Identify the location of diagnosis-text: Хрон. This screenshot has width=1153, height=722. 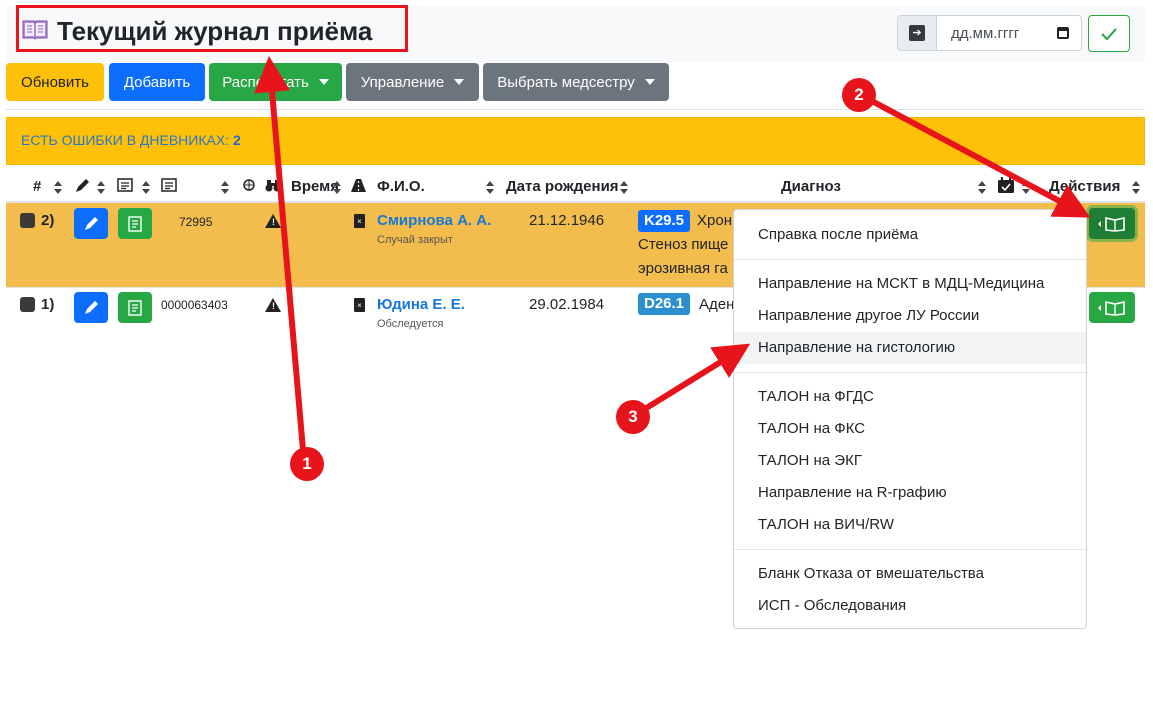
(714, 220).